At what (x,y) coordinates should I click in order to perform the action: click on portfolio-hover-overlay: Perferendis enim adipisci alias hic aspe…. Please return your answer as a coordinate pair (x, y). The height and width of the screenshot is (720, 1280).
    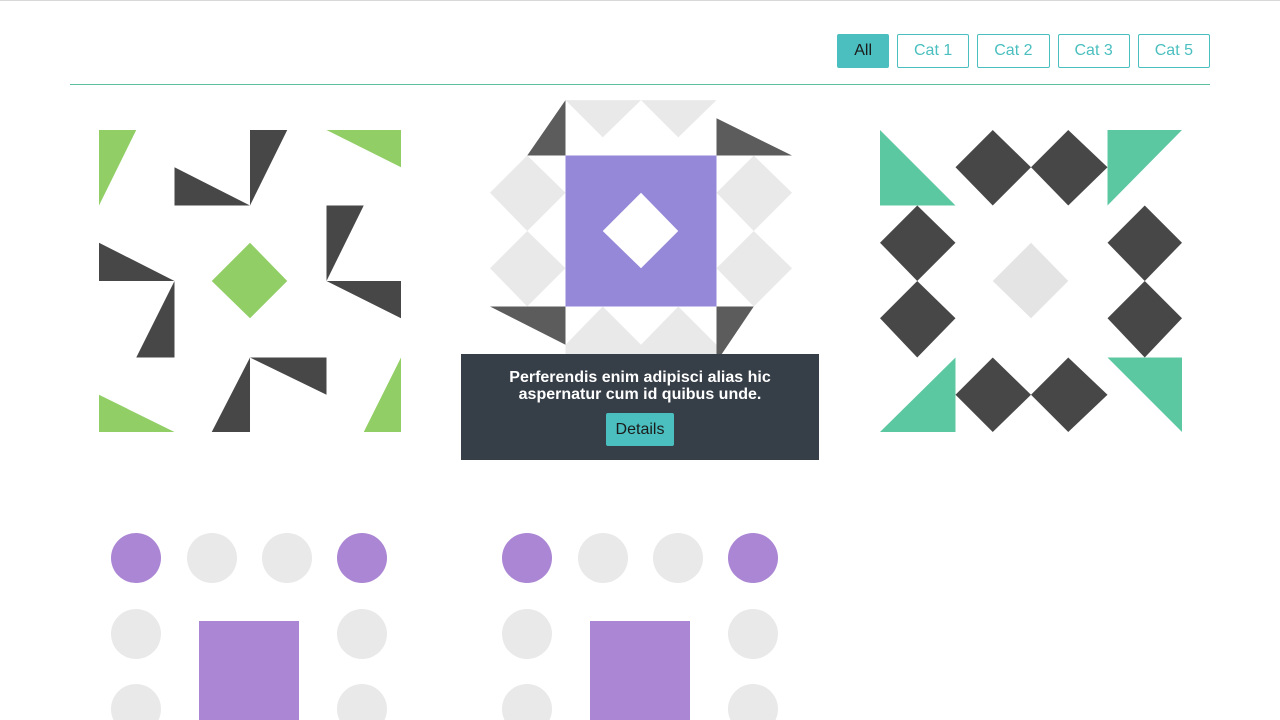
    Looking at the image, I should click on (640, 407).